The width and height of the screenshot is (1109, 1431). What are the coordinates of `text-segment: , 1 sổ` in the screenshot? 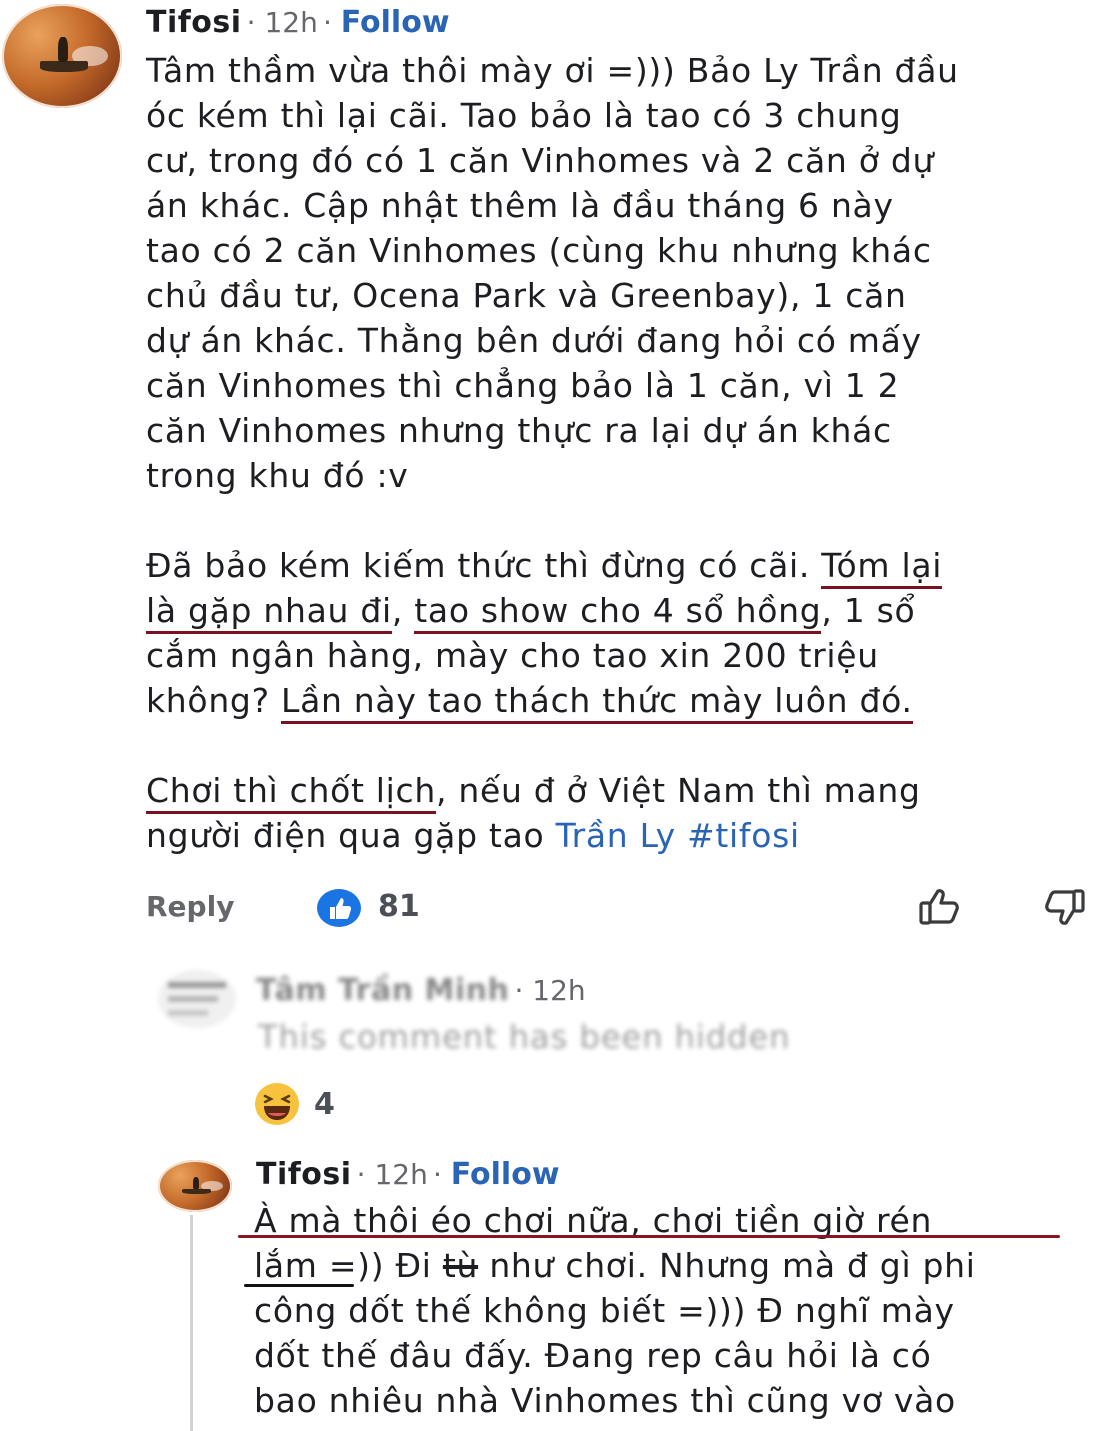 It's located at (868, 610).